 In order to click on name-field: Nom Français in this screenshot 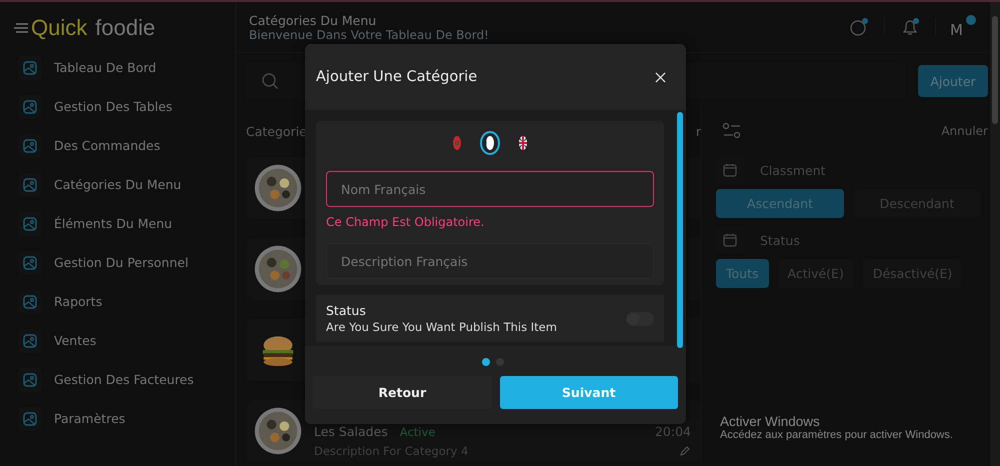, I will do `click(490, 189)`.